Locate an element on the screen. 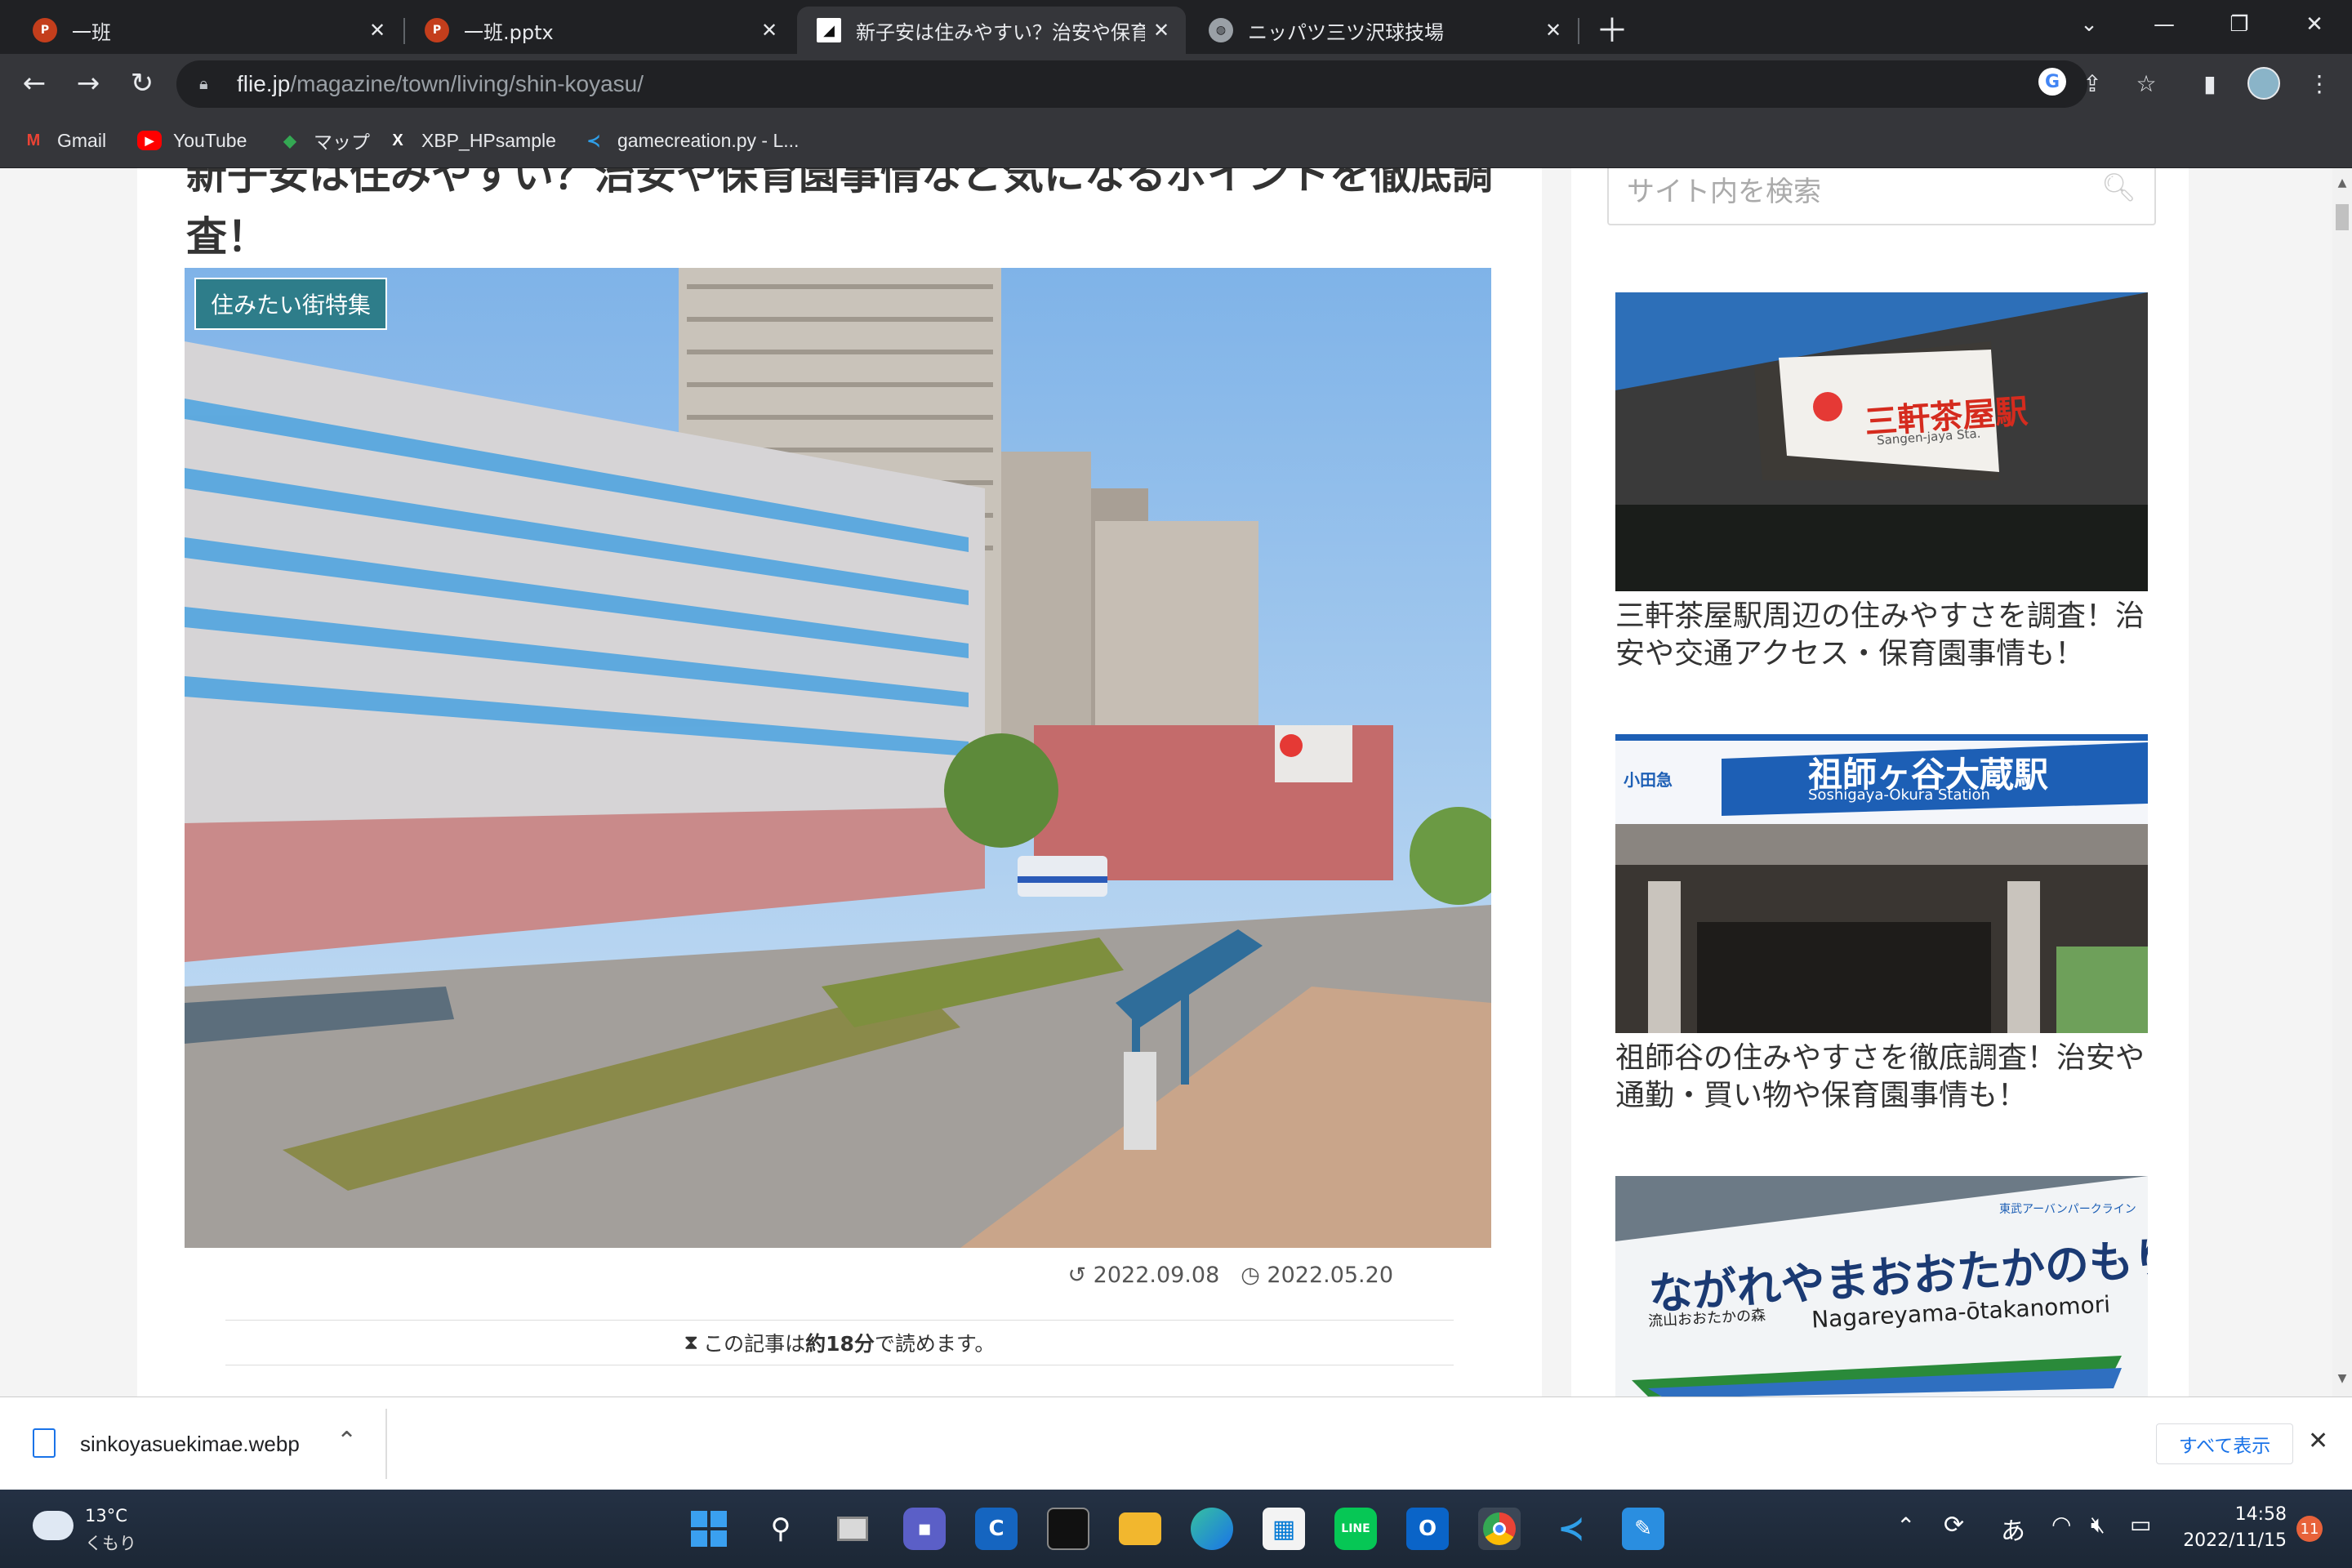 Image resolution: width=2352 pixels, height=1568 pixels. bookmark-xbp: X XBP_HPsample is located at coordinates (470, 140).